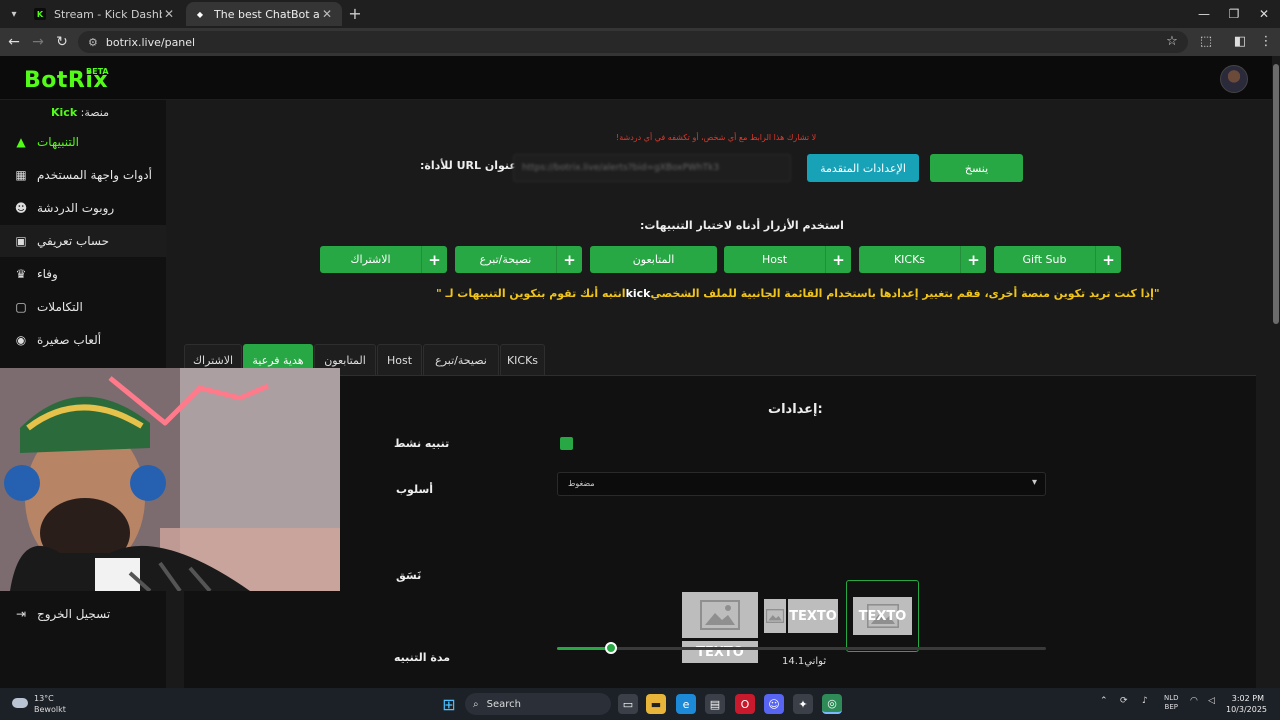  What do you see at coordinates (1276, 372) in the screenshot?
I see `page-scrollbar` at bounding box center [1276, 372].